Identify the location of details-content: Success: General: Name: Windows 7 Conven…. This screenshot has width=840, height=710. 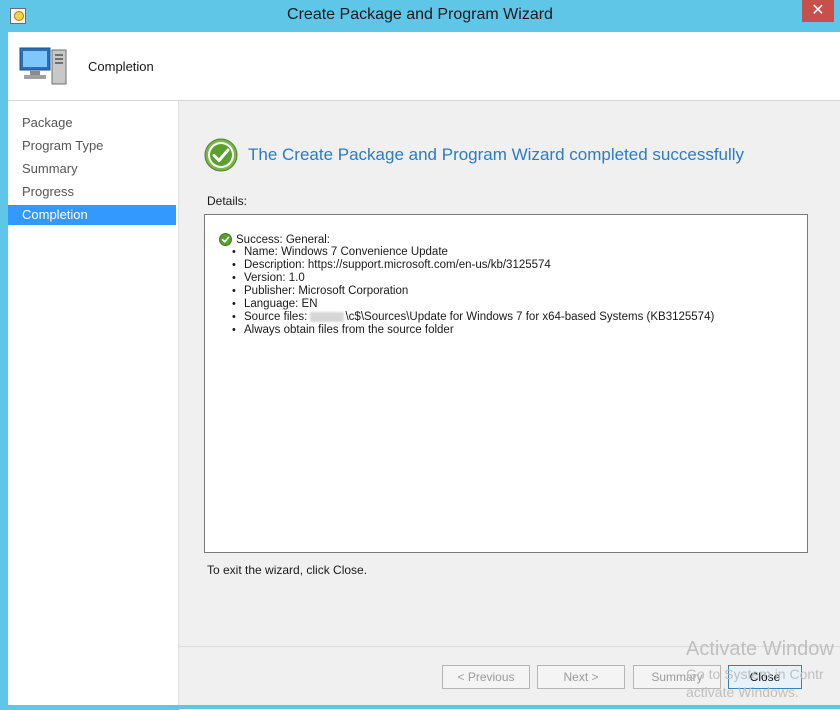
(466, 285).